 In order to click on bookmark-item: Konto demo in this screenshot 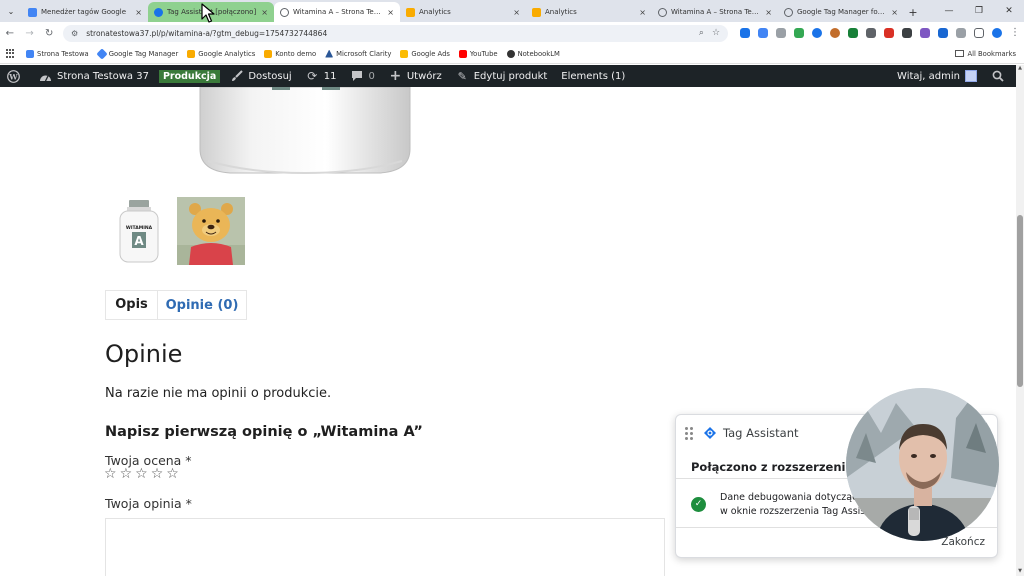, I will do `click(290, 53)`.